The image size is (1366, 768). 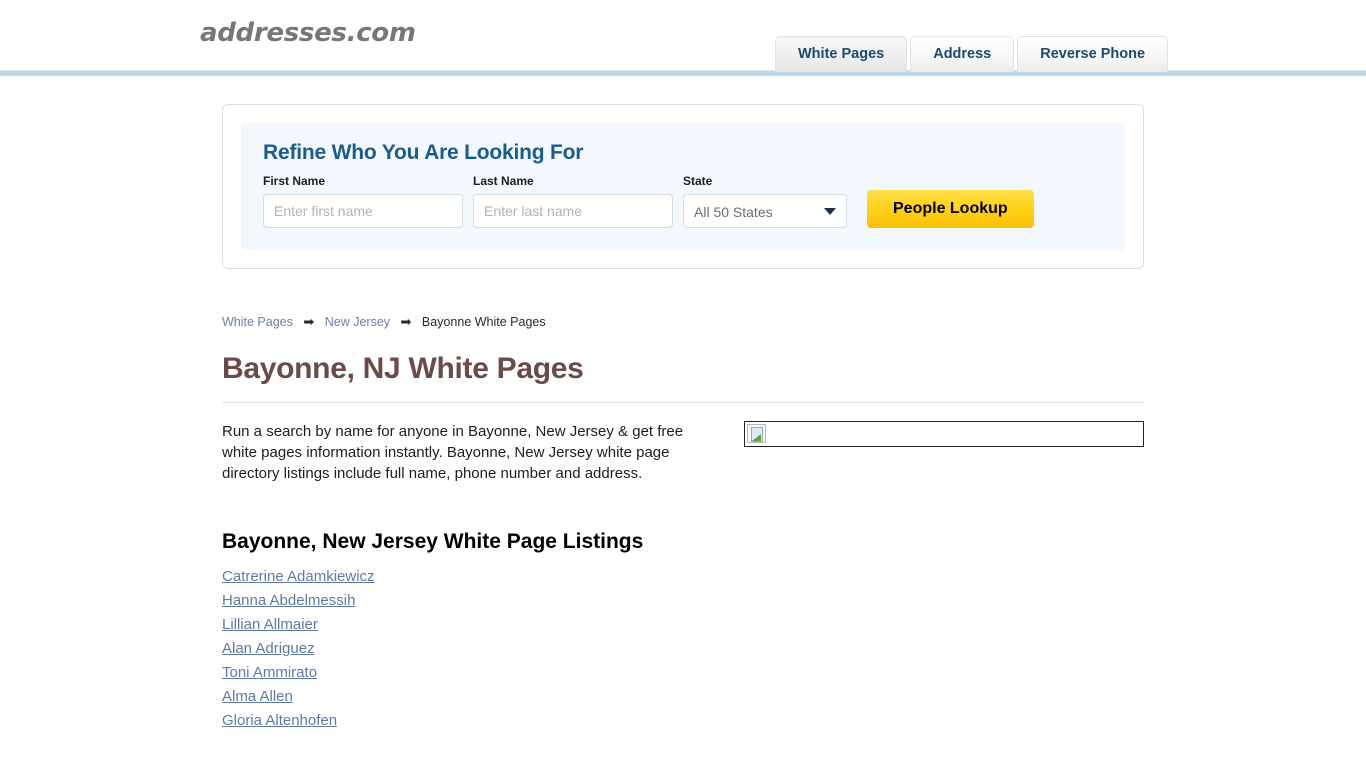 I want to click on people-lookup-button: People Lookup, so click(x=950, y=209).